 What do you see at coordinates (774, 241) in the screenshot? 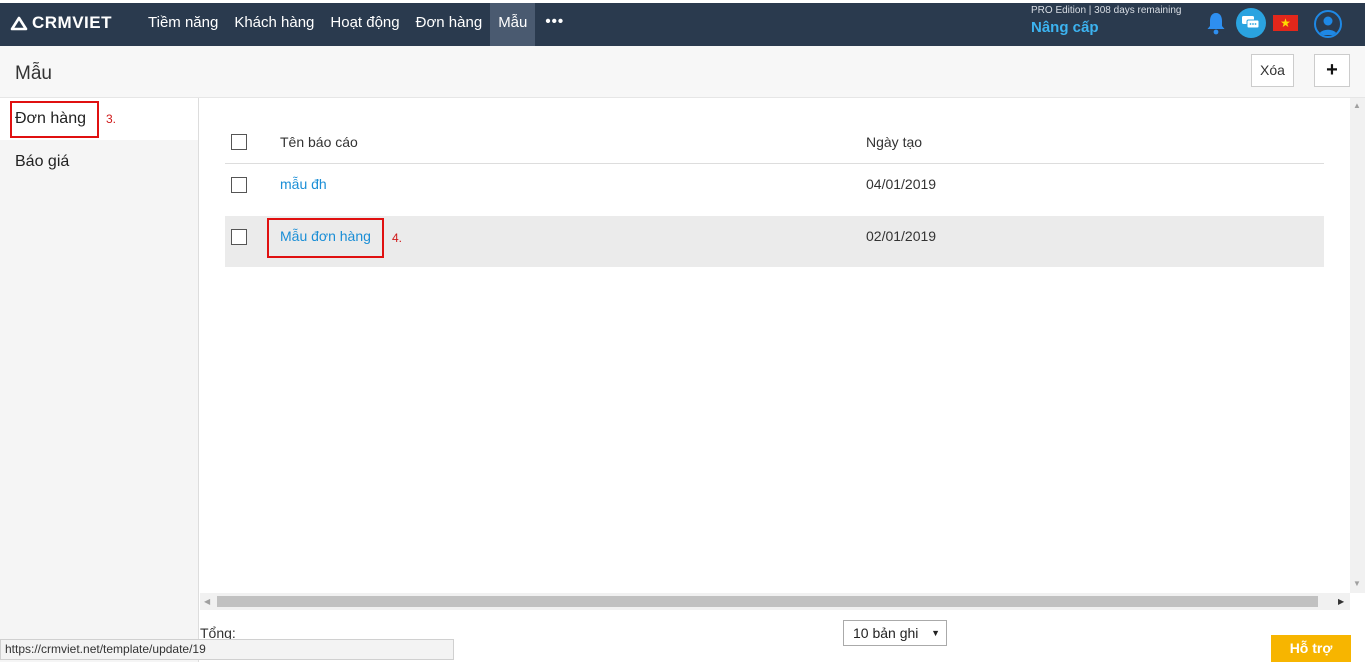
I see `table-row: Mẫu đơn hàng 02/01/2019` at bounding box center [774, 241].